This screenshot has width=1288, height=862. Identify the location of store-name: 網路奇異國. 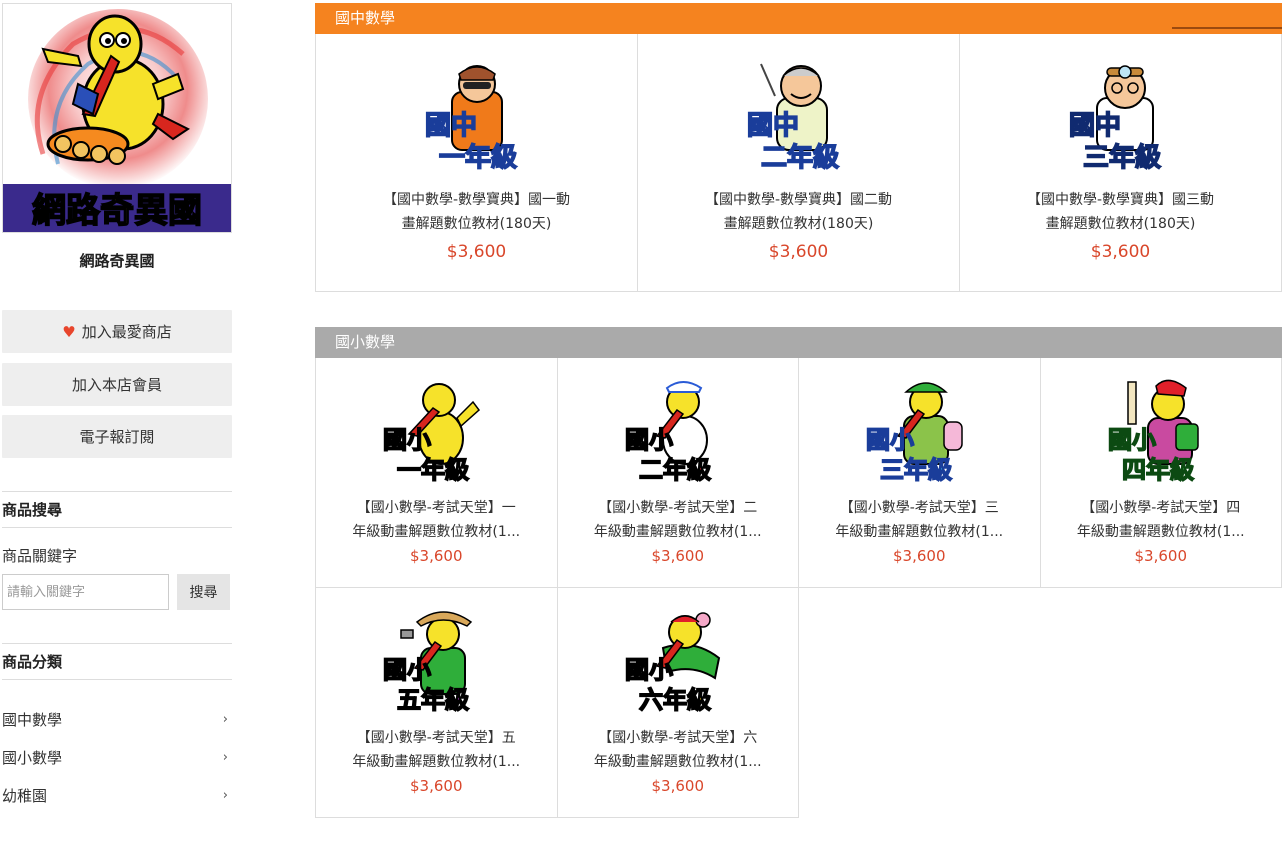
(117, 260).